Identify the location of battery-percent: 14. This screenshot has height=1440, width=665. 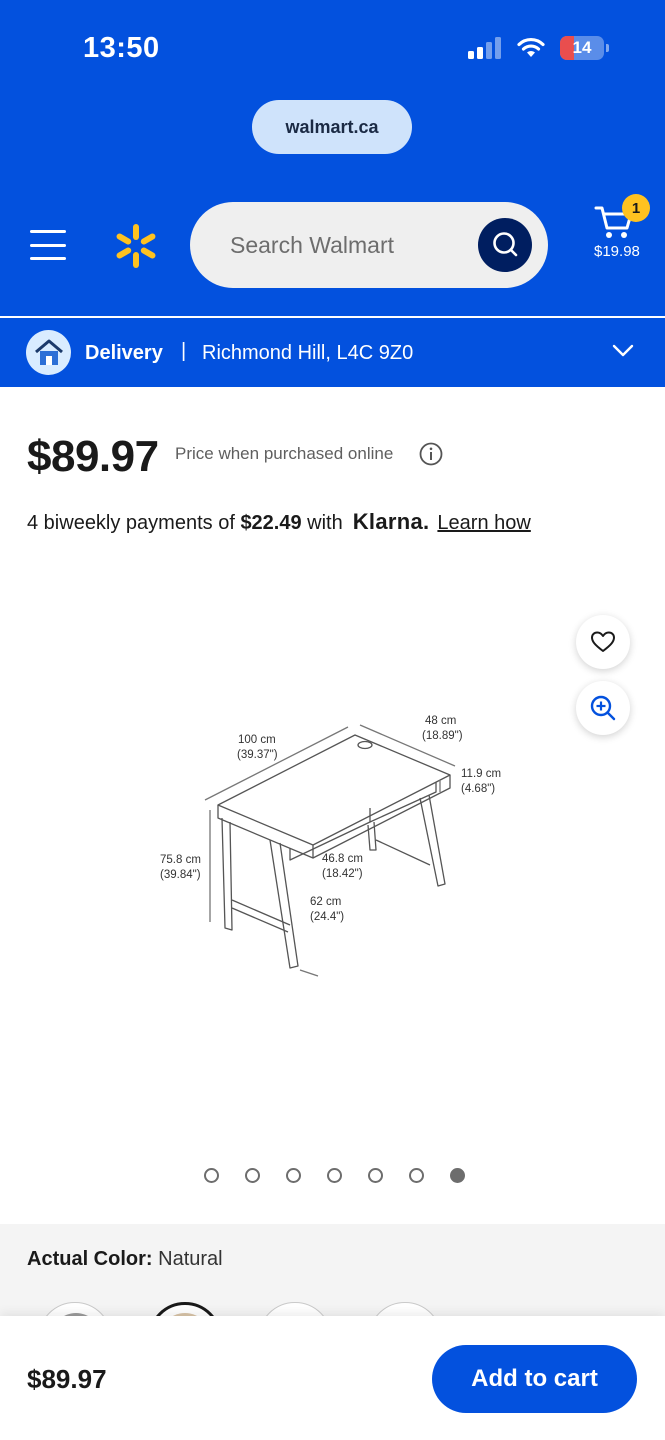
(582, 47).